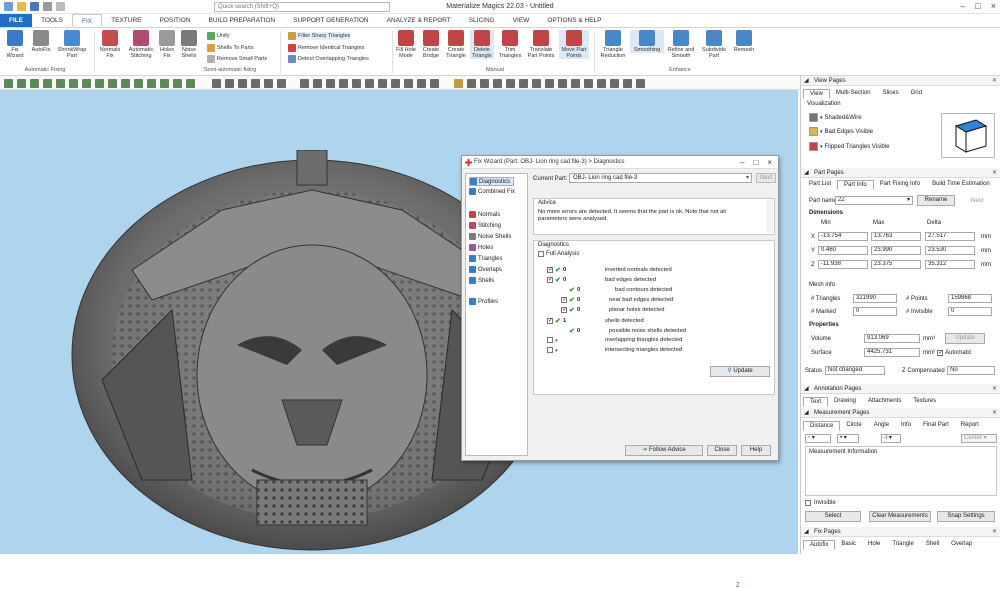 Image resolution: width=1000 pixels, height=589 pixels. I want to click on delete-triangle-button: Delete Triangle, so click(482, 44).